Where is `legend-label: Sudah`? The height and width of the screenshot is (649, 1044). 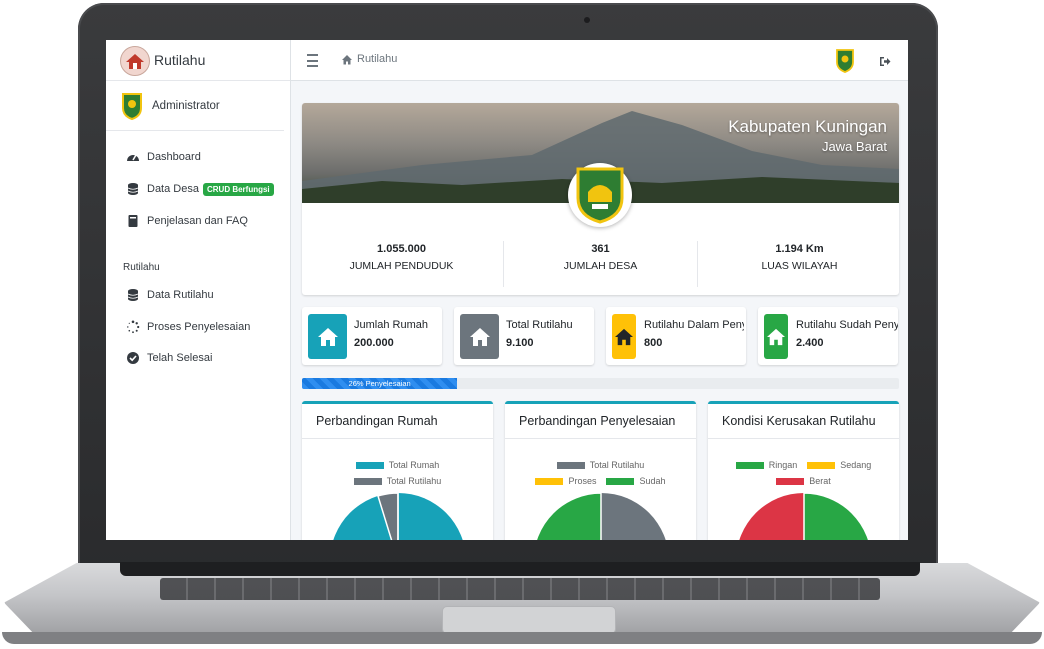
legend-label: Sudah is located at coordinates (652, 481).